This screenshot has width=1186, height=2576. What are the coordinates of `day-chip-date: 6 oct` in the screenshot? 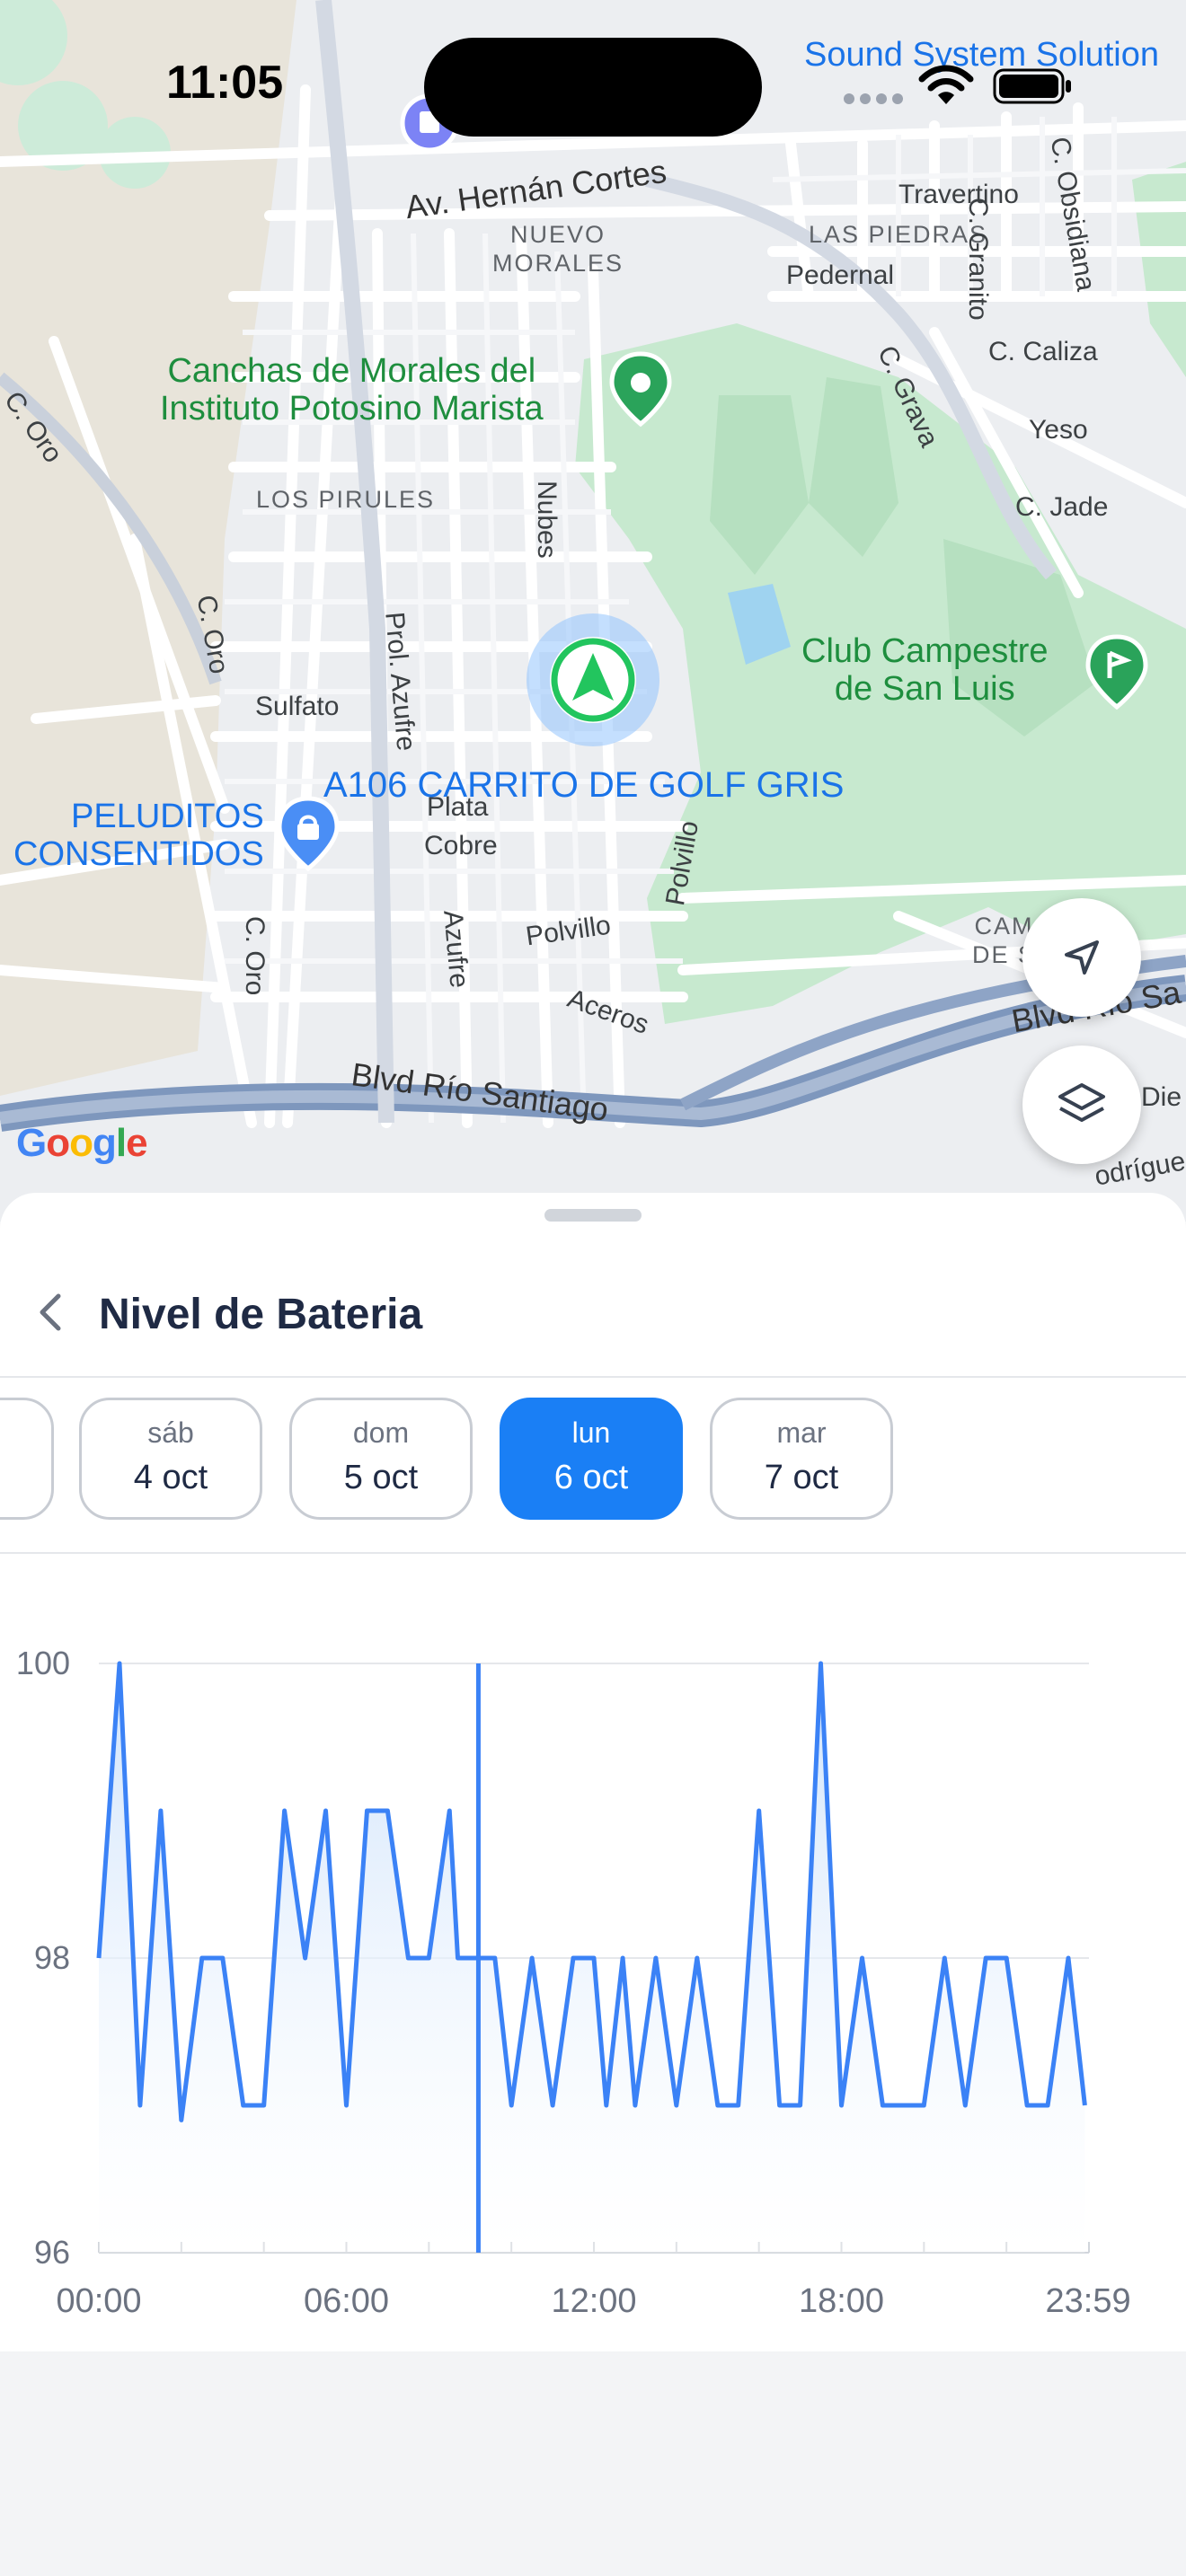 It's located at (591, 1477).